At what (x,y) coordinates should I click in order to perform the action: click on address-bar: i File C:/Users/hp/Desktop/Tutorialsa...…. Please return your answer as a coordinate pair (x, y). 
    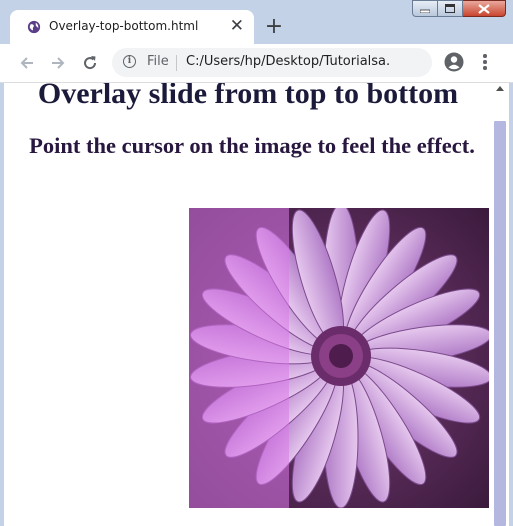
    Looking at the image, I should click on (272, 62).